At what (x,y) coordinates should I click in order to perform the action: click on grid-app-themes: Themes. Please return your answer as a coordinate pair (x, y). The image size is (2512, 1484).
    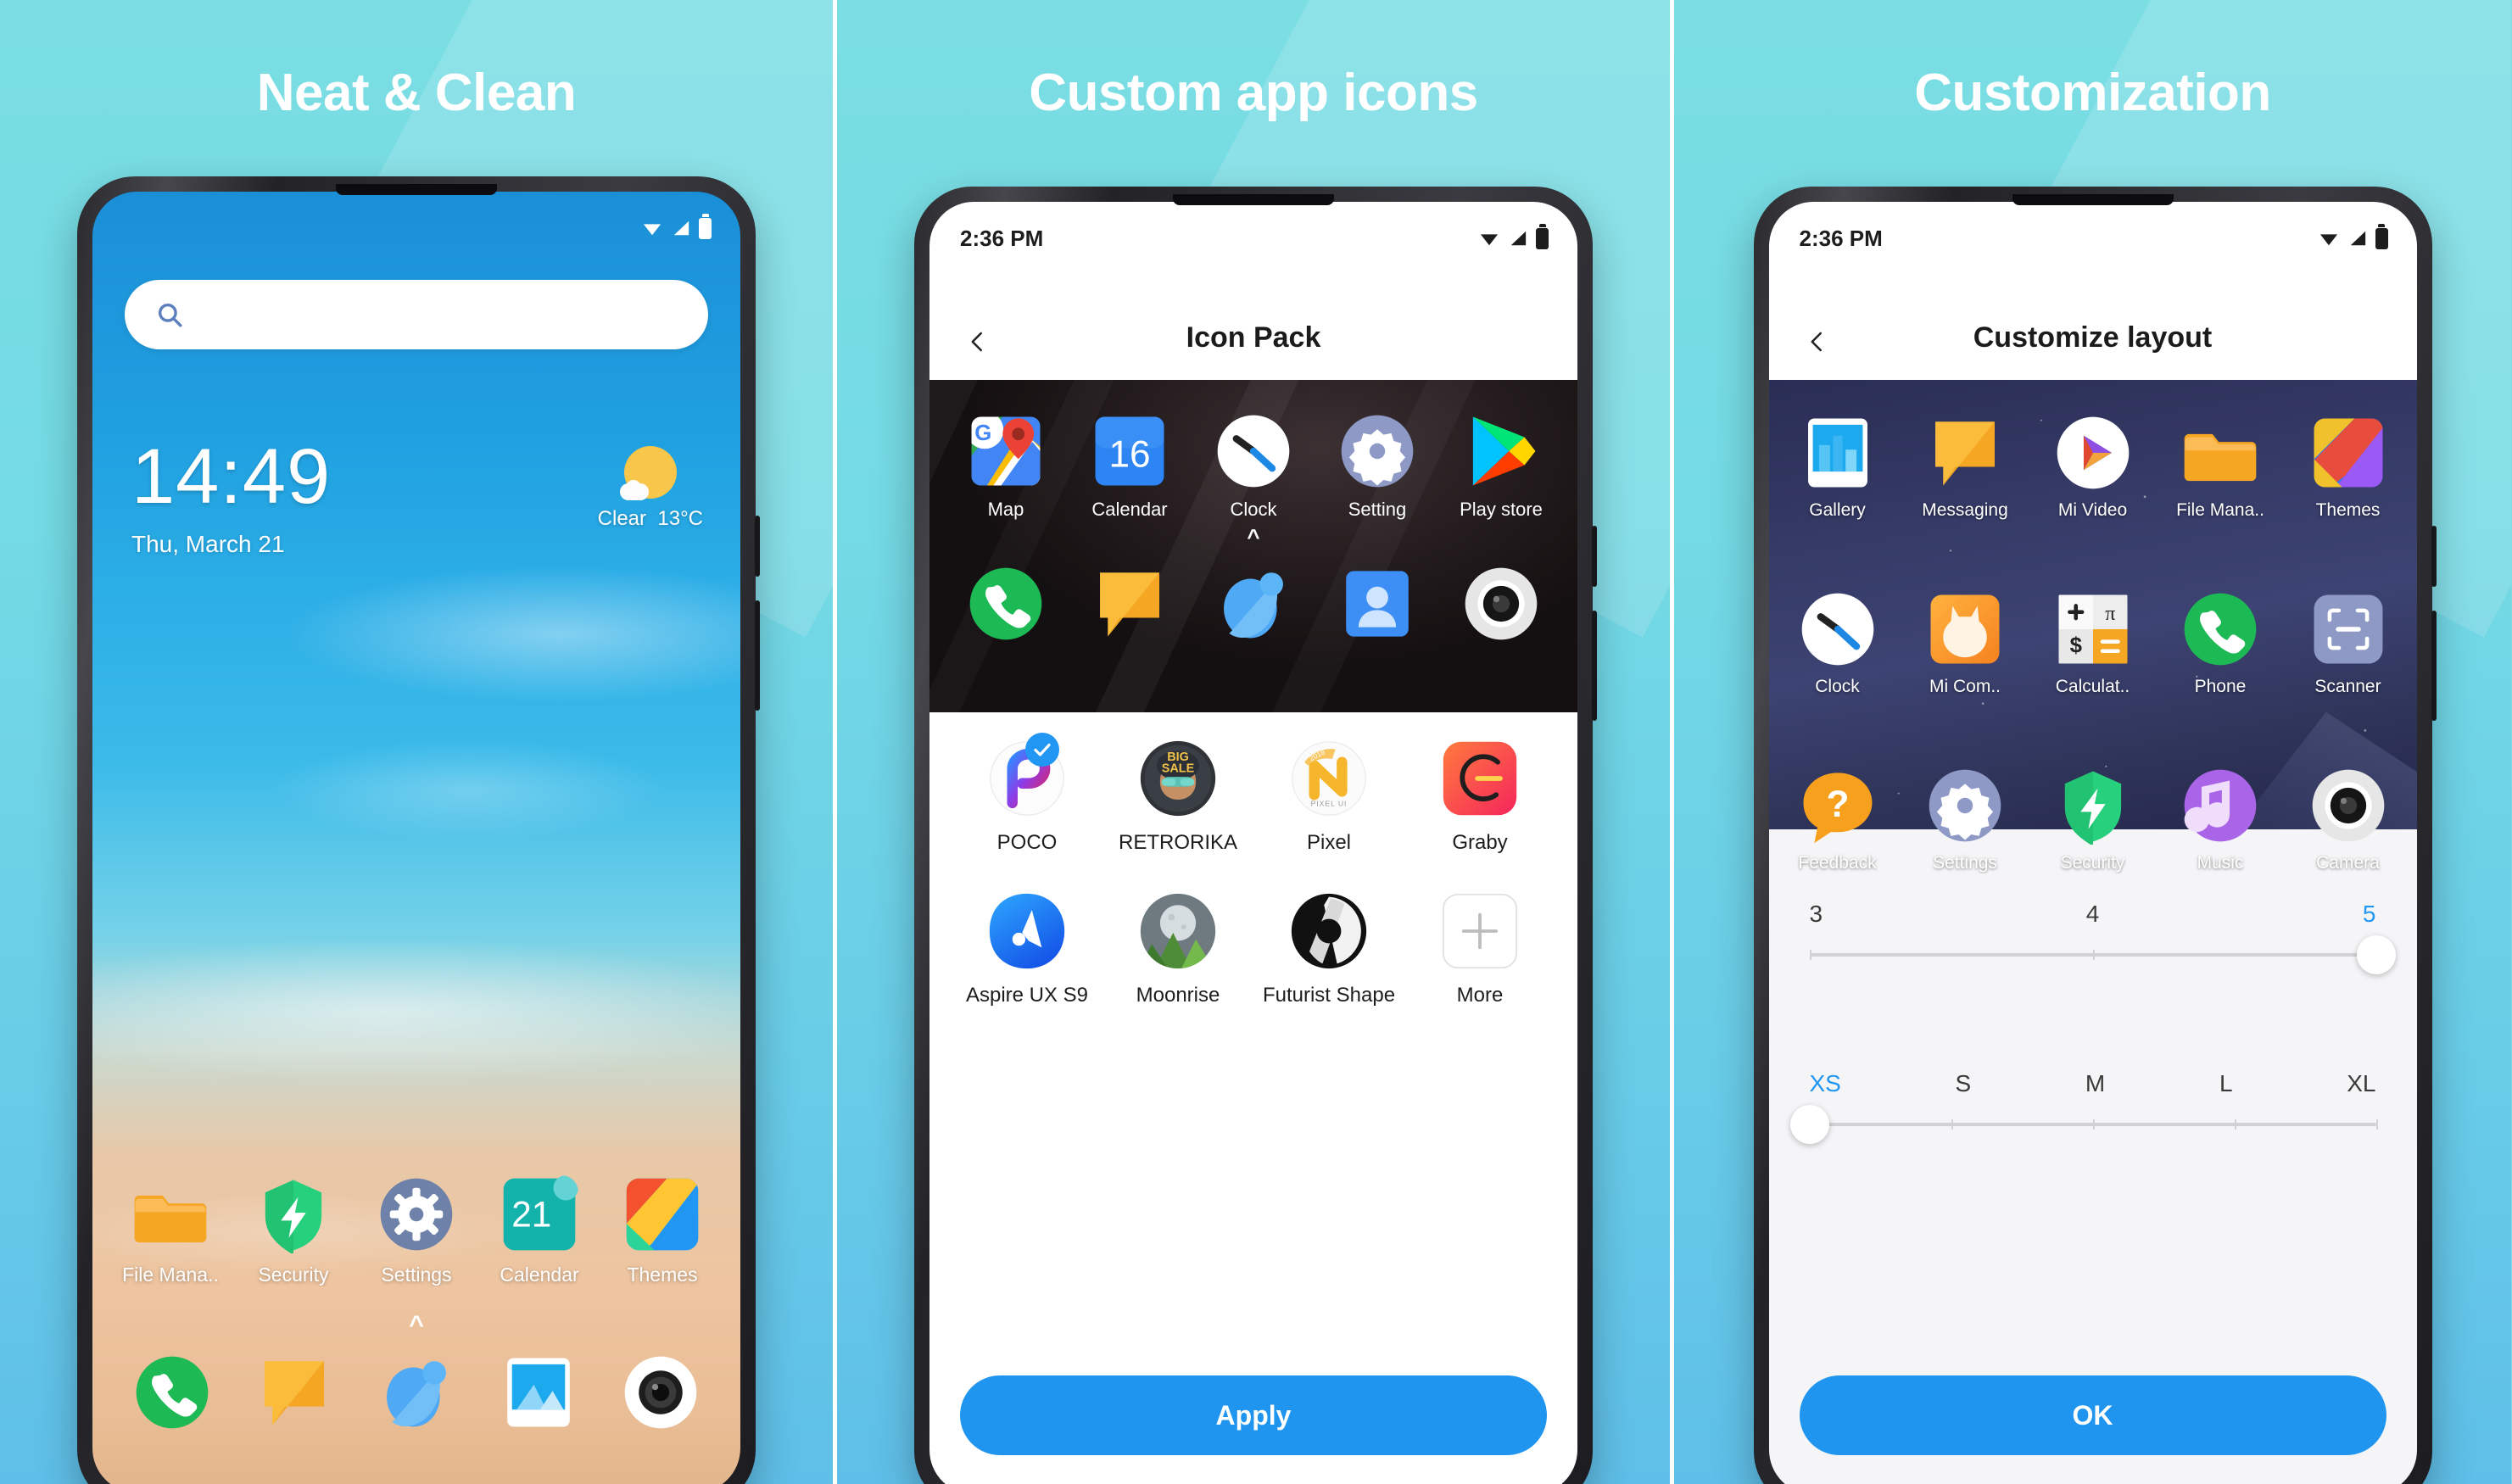
    Looking at the image, I should click on (2348, 468).